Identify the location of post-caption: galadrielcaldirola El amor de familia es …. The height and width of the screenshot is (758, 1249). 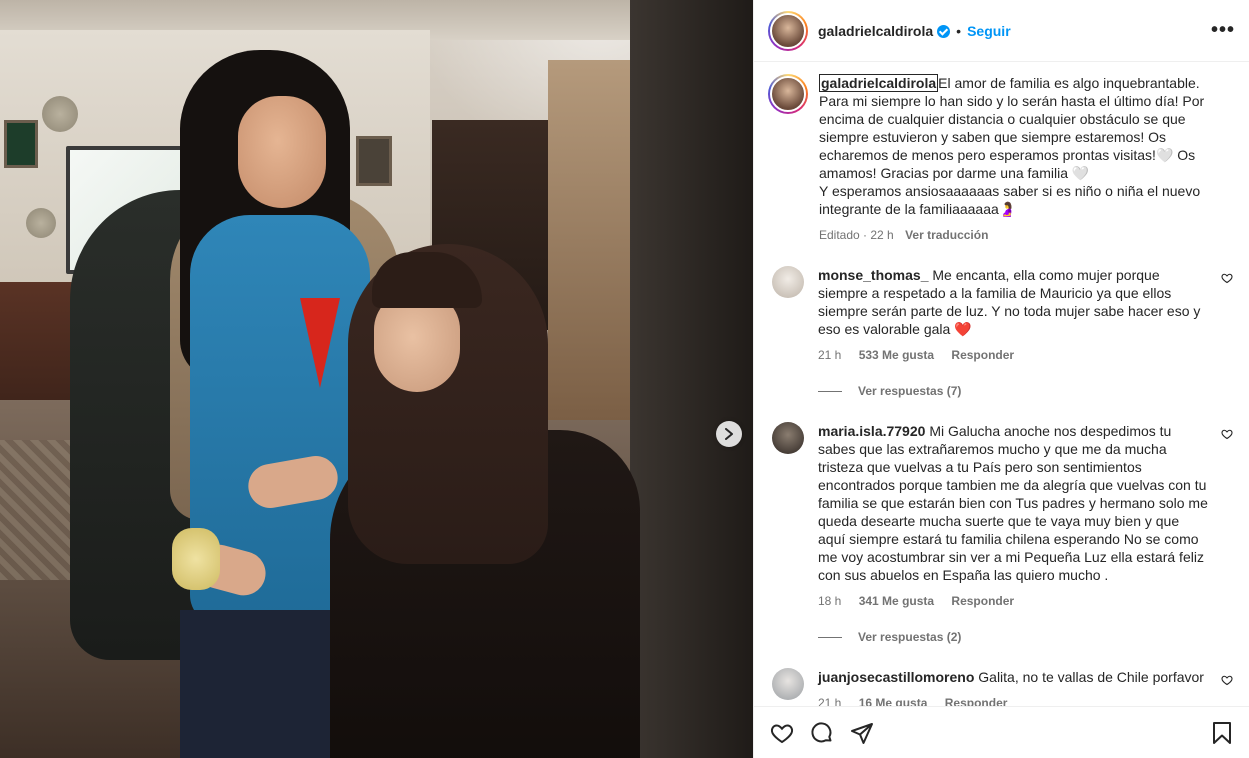
(1000, 158).